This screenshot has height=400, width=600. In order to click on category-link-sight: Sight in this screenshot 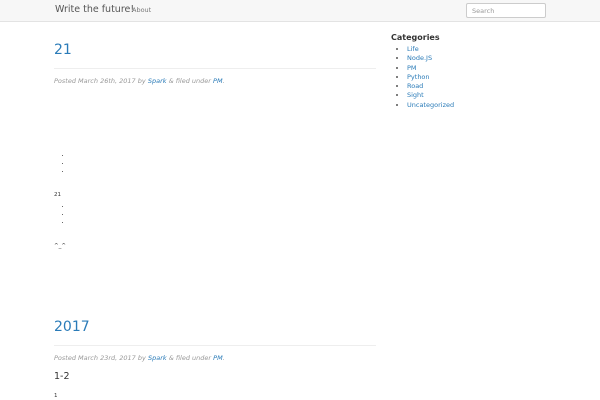, I will do `click(415, 95)`.